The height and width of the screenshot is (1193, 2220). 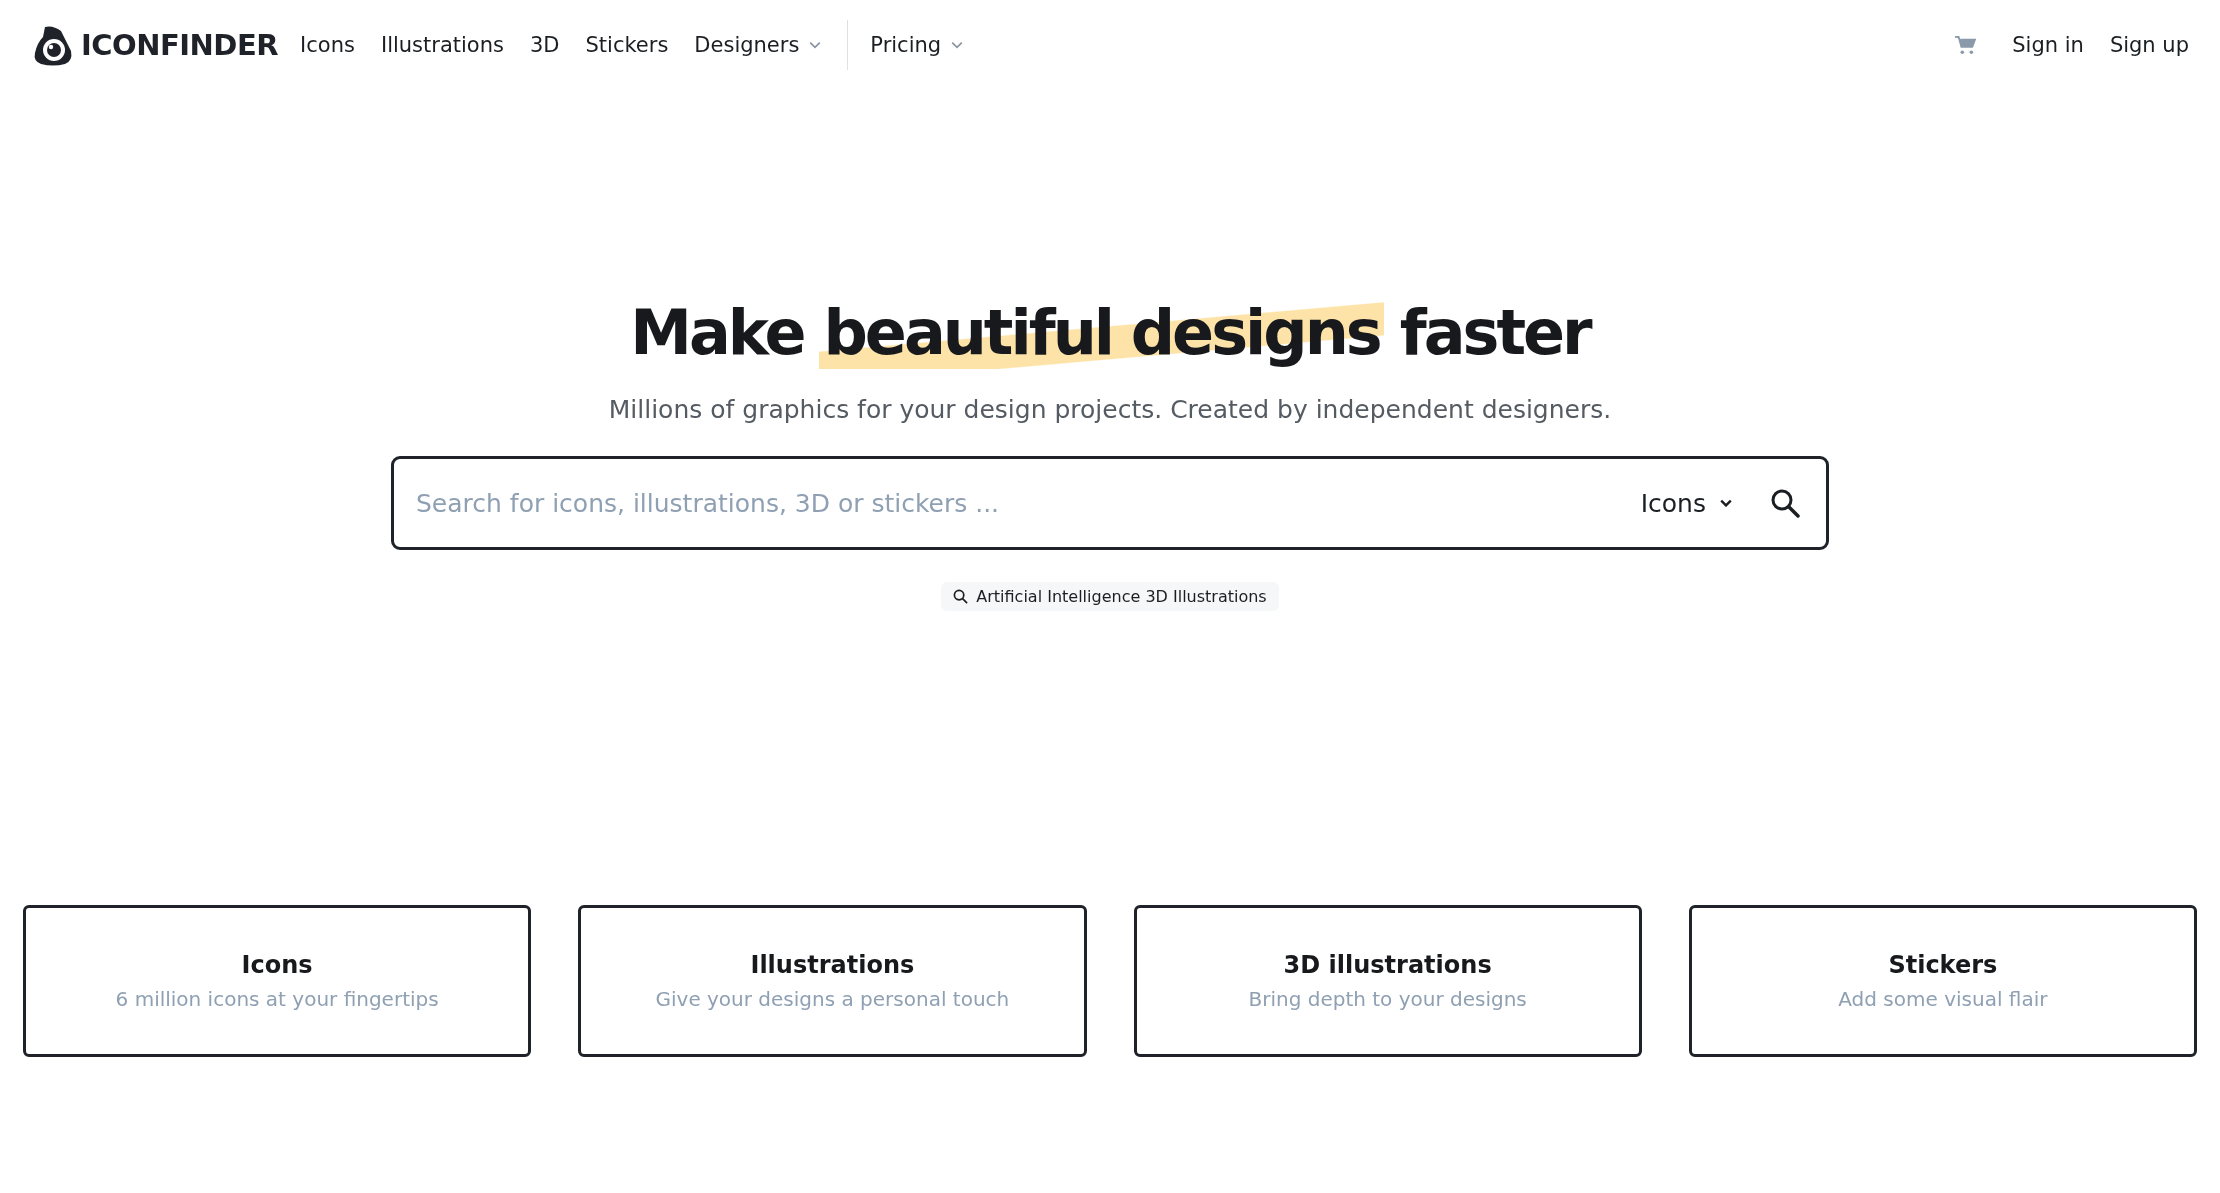 What do you see at coordinates (832, 999) in the screenshot?
I see `card-subtitle: Give your designs a personal touch` at bounding box center [832, 999].